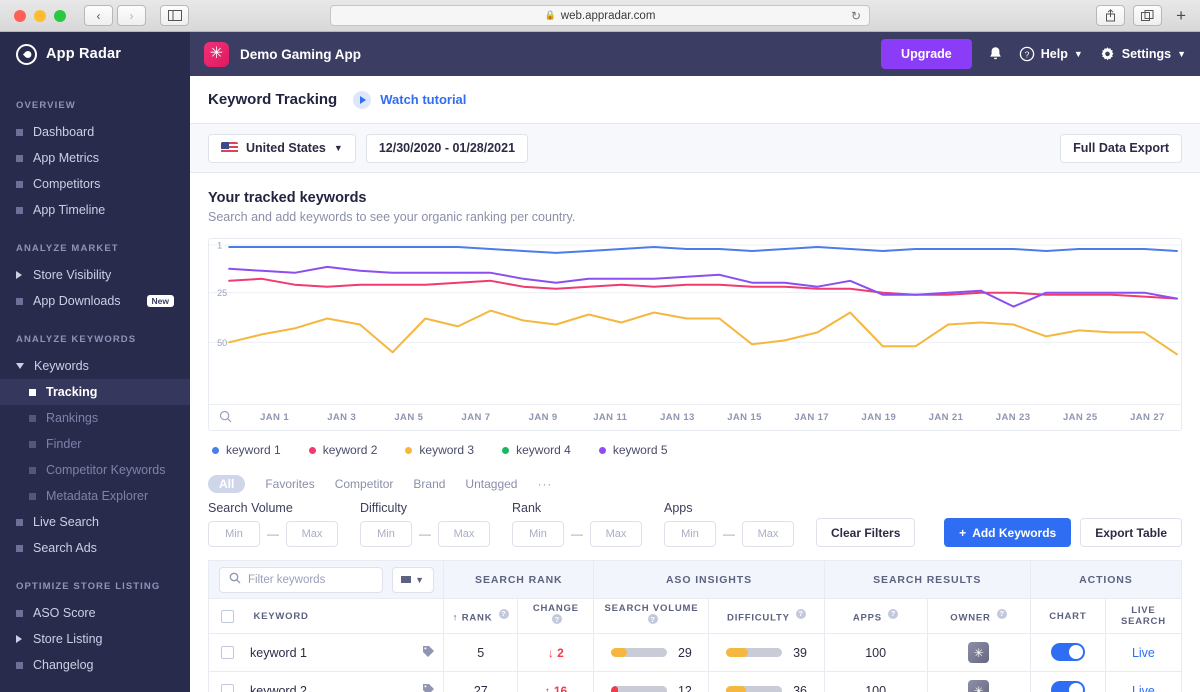 Image resolution: width=1200 pixels, height=692 pixels. What do you see at coordinates (995, 54) in the screenshot?
I see `notification-bell-icon` at bounding box center [995, 54].